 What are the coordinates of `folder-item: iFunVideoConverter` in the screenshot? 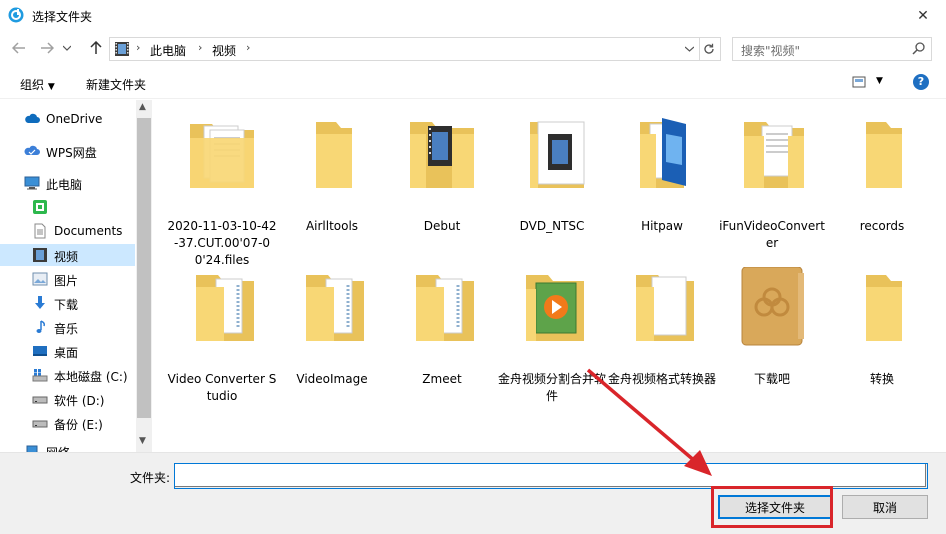 It's located at (772, 194).